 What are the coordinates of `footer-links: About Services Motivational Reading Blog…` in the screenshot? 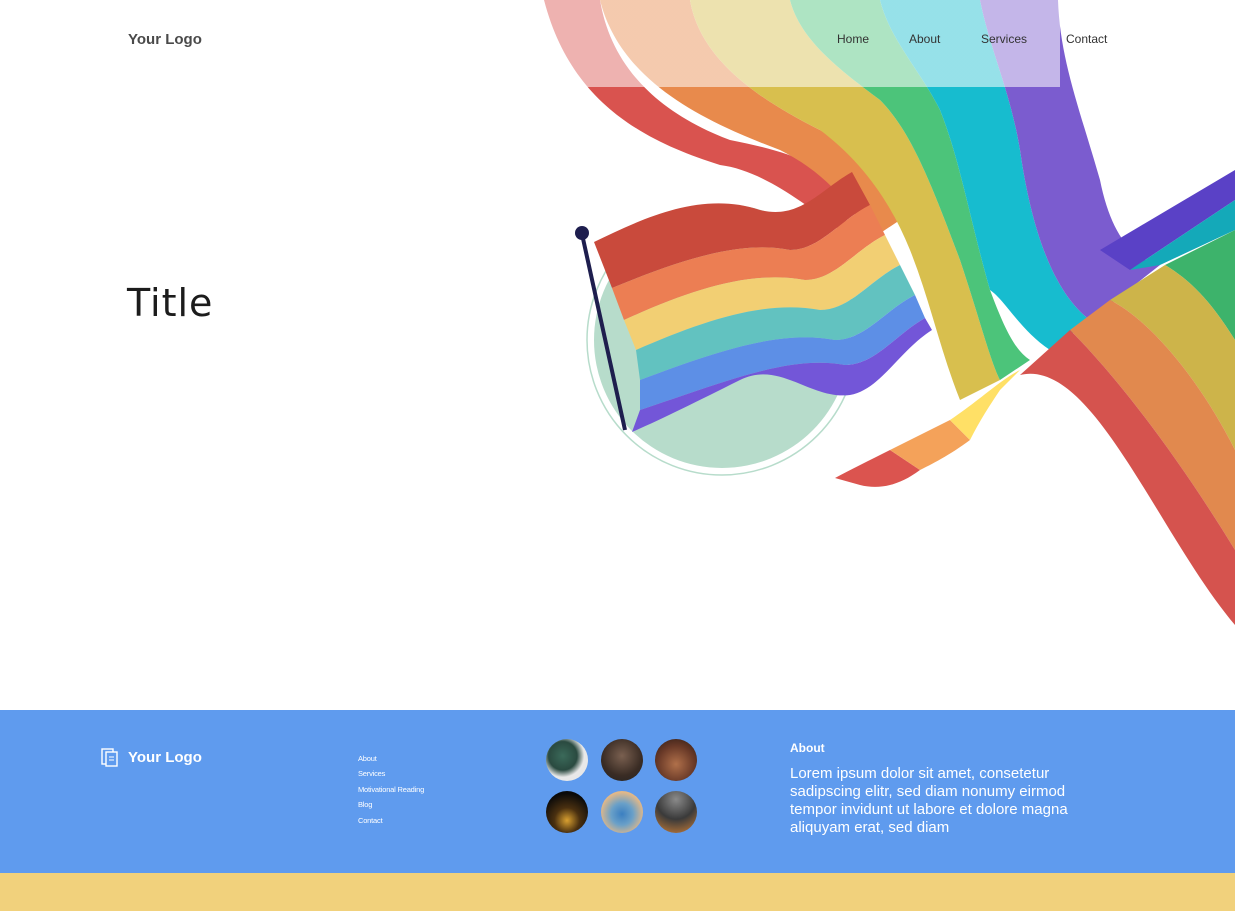 It's located at (391, 789).